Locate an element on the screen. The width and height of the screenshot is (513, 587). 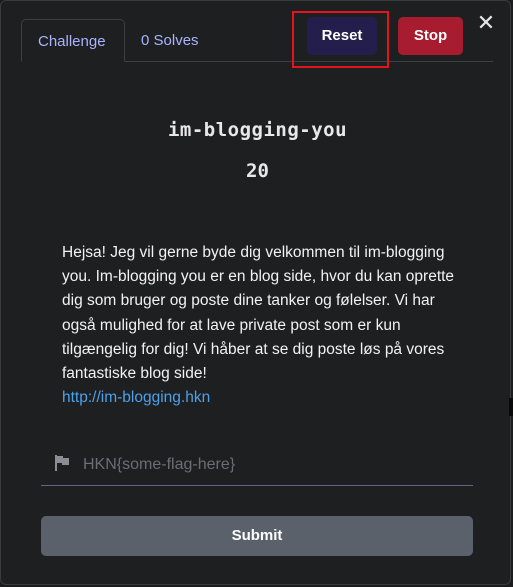
reset-highlight-box is located at coordinates (340, 39).